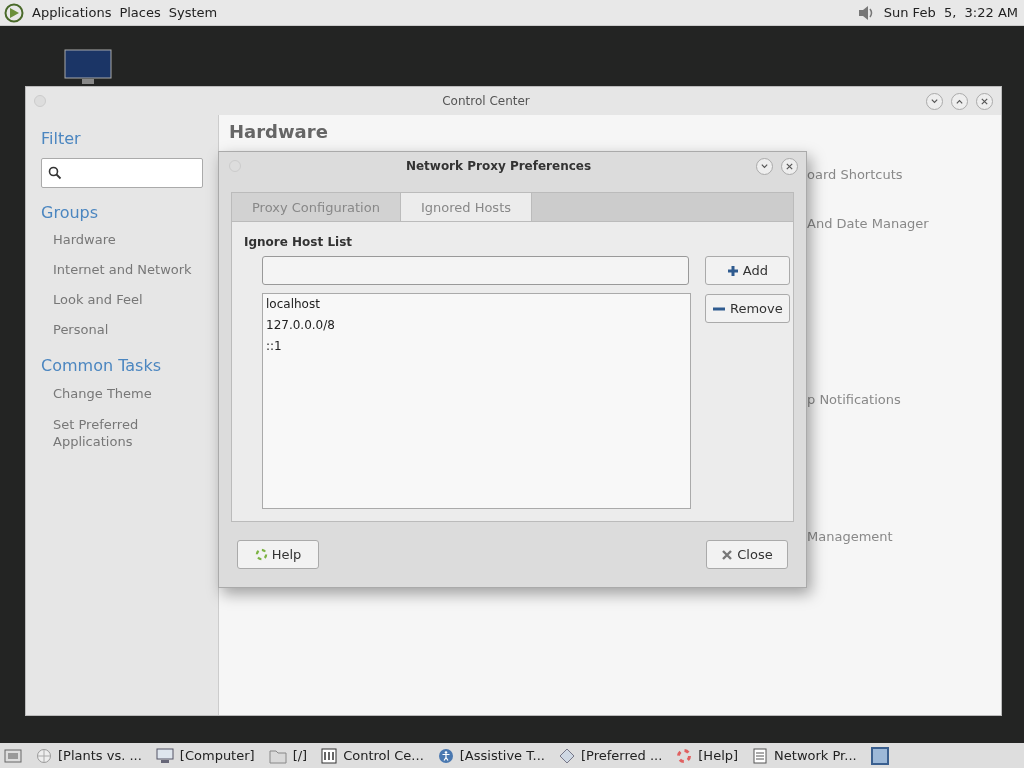 The image size is (1024, 768). I want to click on sidebar-heading: Groups, so click(70, 212).